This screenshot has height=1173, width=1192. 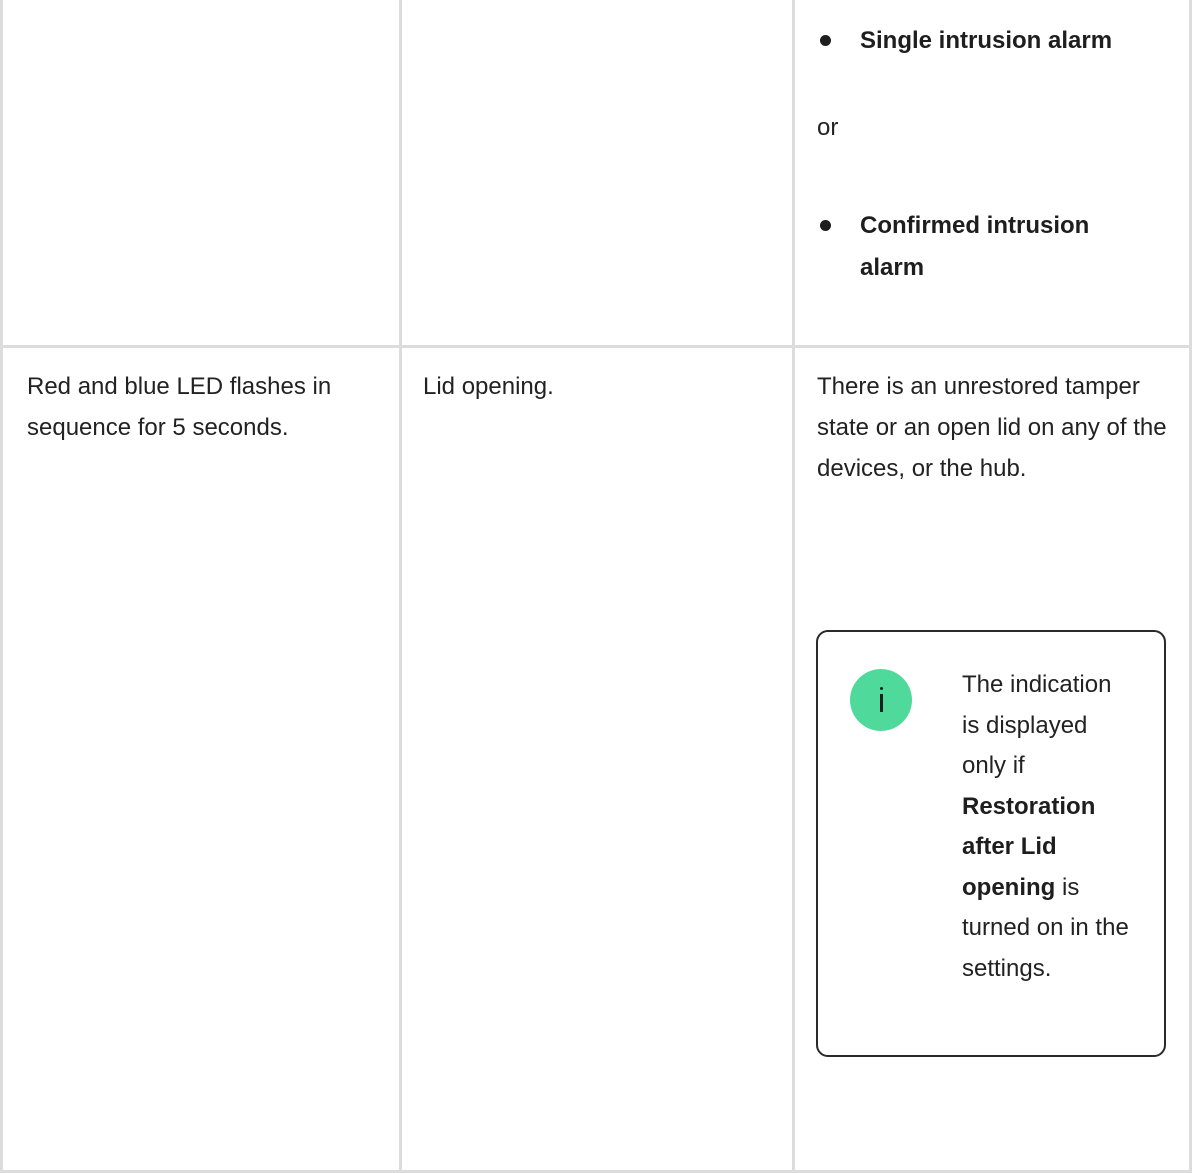 I want to click on event-cell: Lid opening., so click(x=488, y=386).